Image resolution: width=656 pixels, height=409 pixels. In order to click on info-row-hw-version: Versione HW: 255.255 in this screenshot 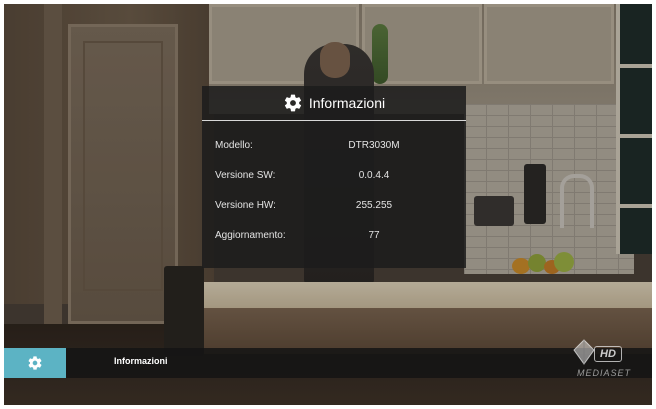, I will do `click(334, 208)`.